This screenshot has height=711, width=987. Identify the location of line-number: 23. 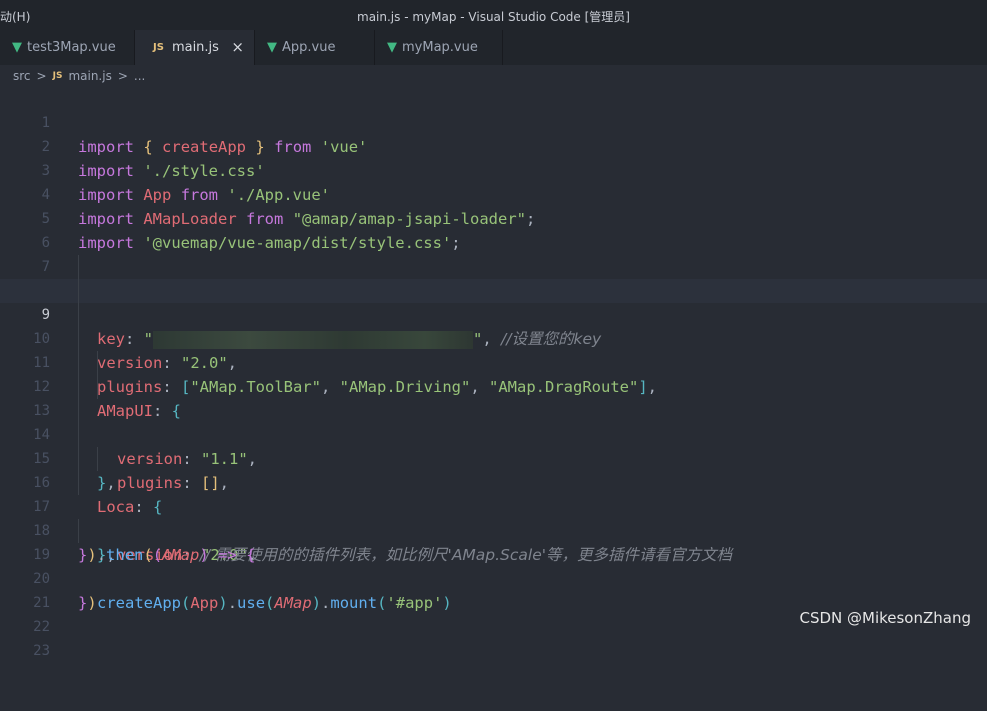
(41, 651).